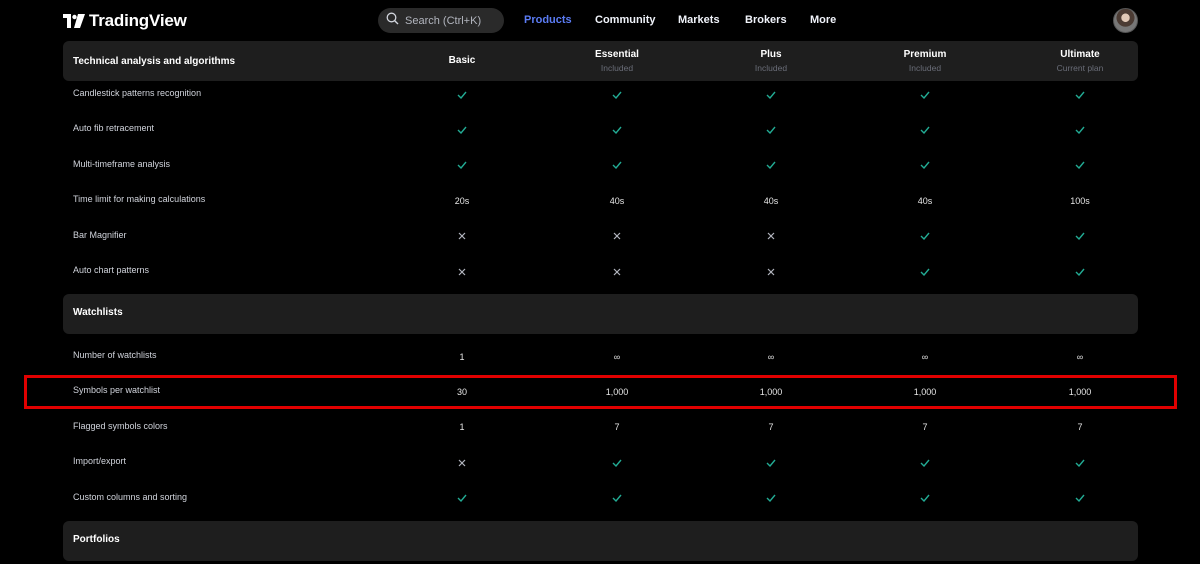 The width and height of the screenshot is (1200, 564). What do you see at coordinates (771, 356) in the screenshot?
I see `cell-value-plus: ∞` at bounding box center [771, 356].